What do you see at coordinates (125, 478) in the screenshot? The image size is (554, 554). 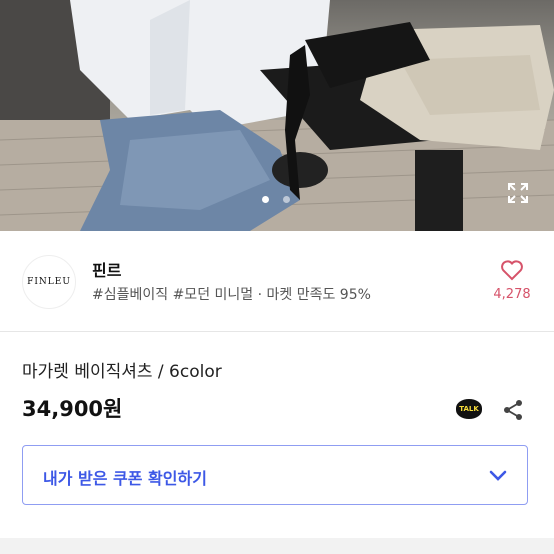 I see `coupon-label: 내가 받은 쿠폰 확인하기` at bounding box center [125, 478].